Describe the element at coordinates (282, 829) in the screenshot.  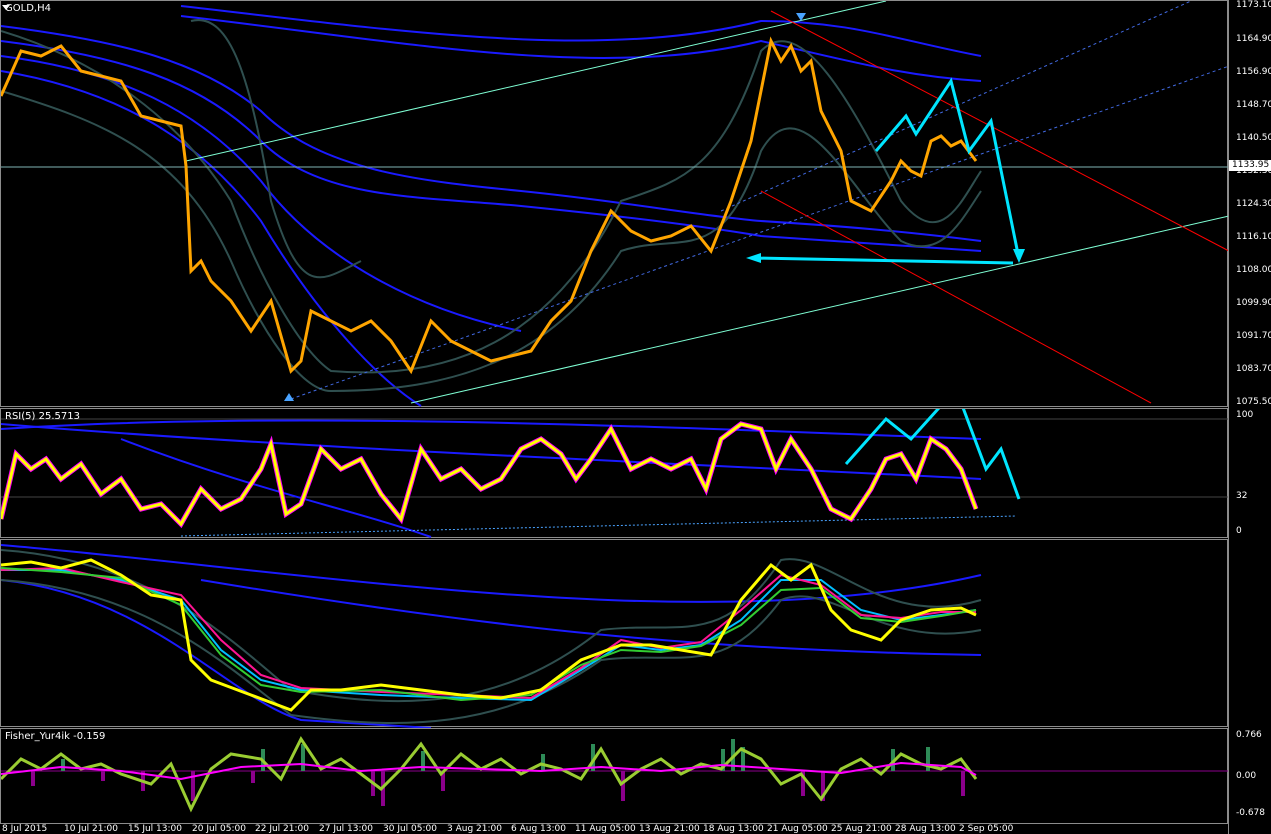
I see `x-label: 22 Jul 21:00` at that location.